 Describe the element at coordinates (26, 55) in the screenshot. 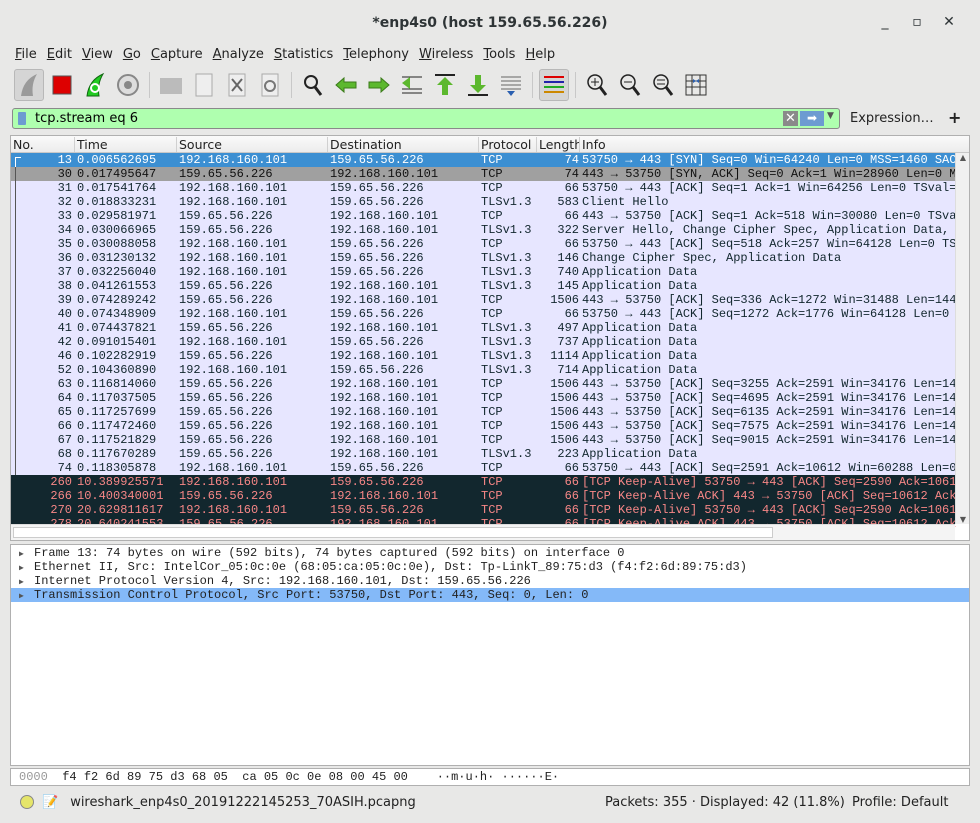

I see `menu-file: File` at that location.